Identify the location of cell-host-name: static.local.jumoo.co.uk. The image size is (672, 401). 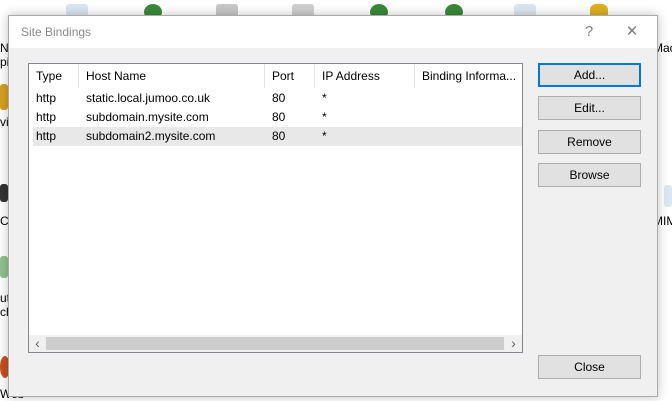
(148, 98).